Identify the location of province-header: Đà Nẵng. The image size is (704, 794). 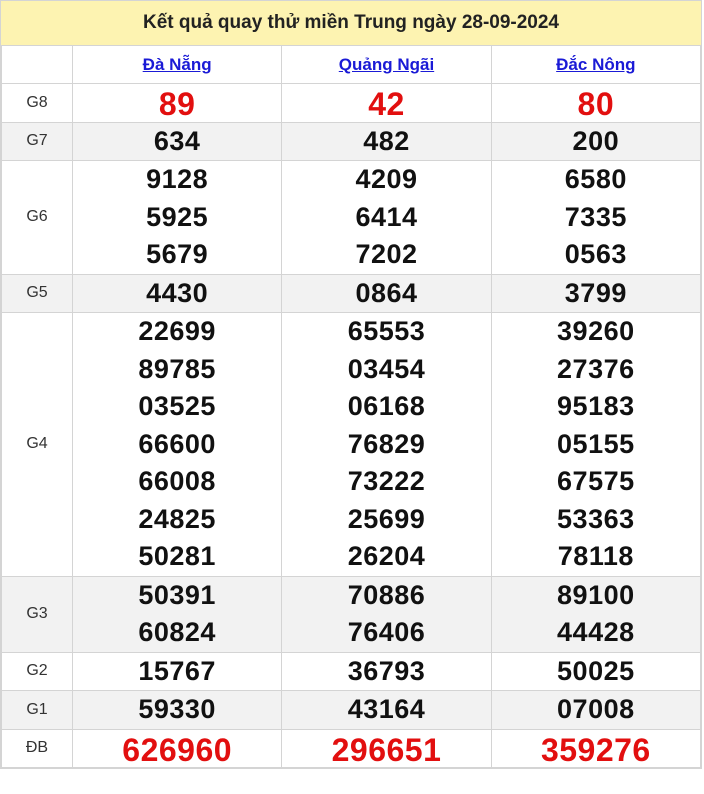
(177, 65).